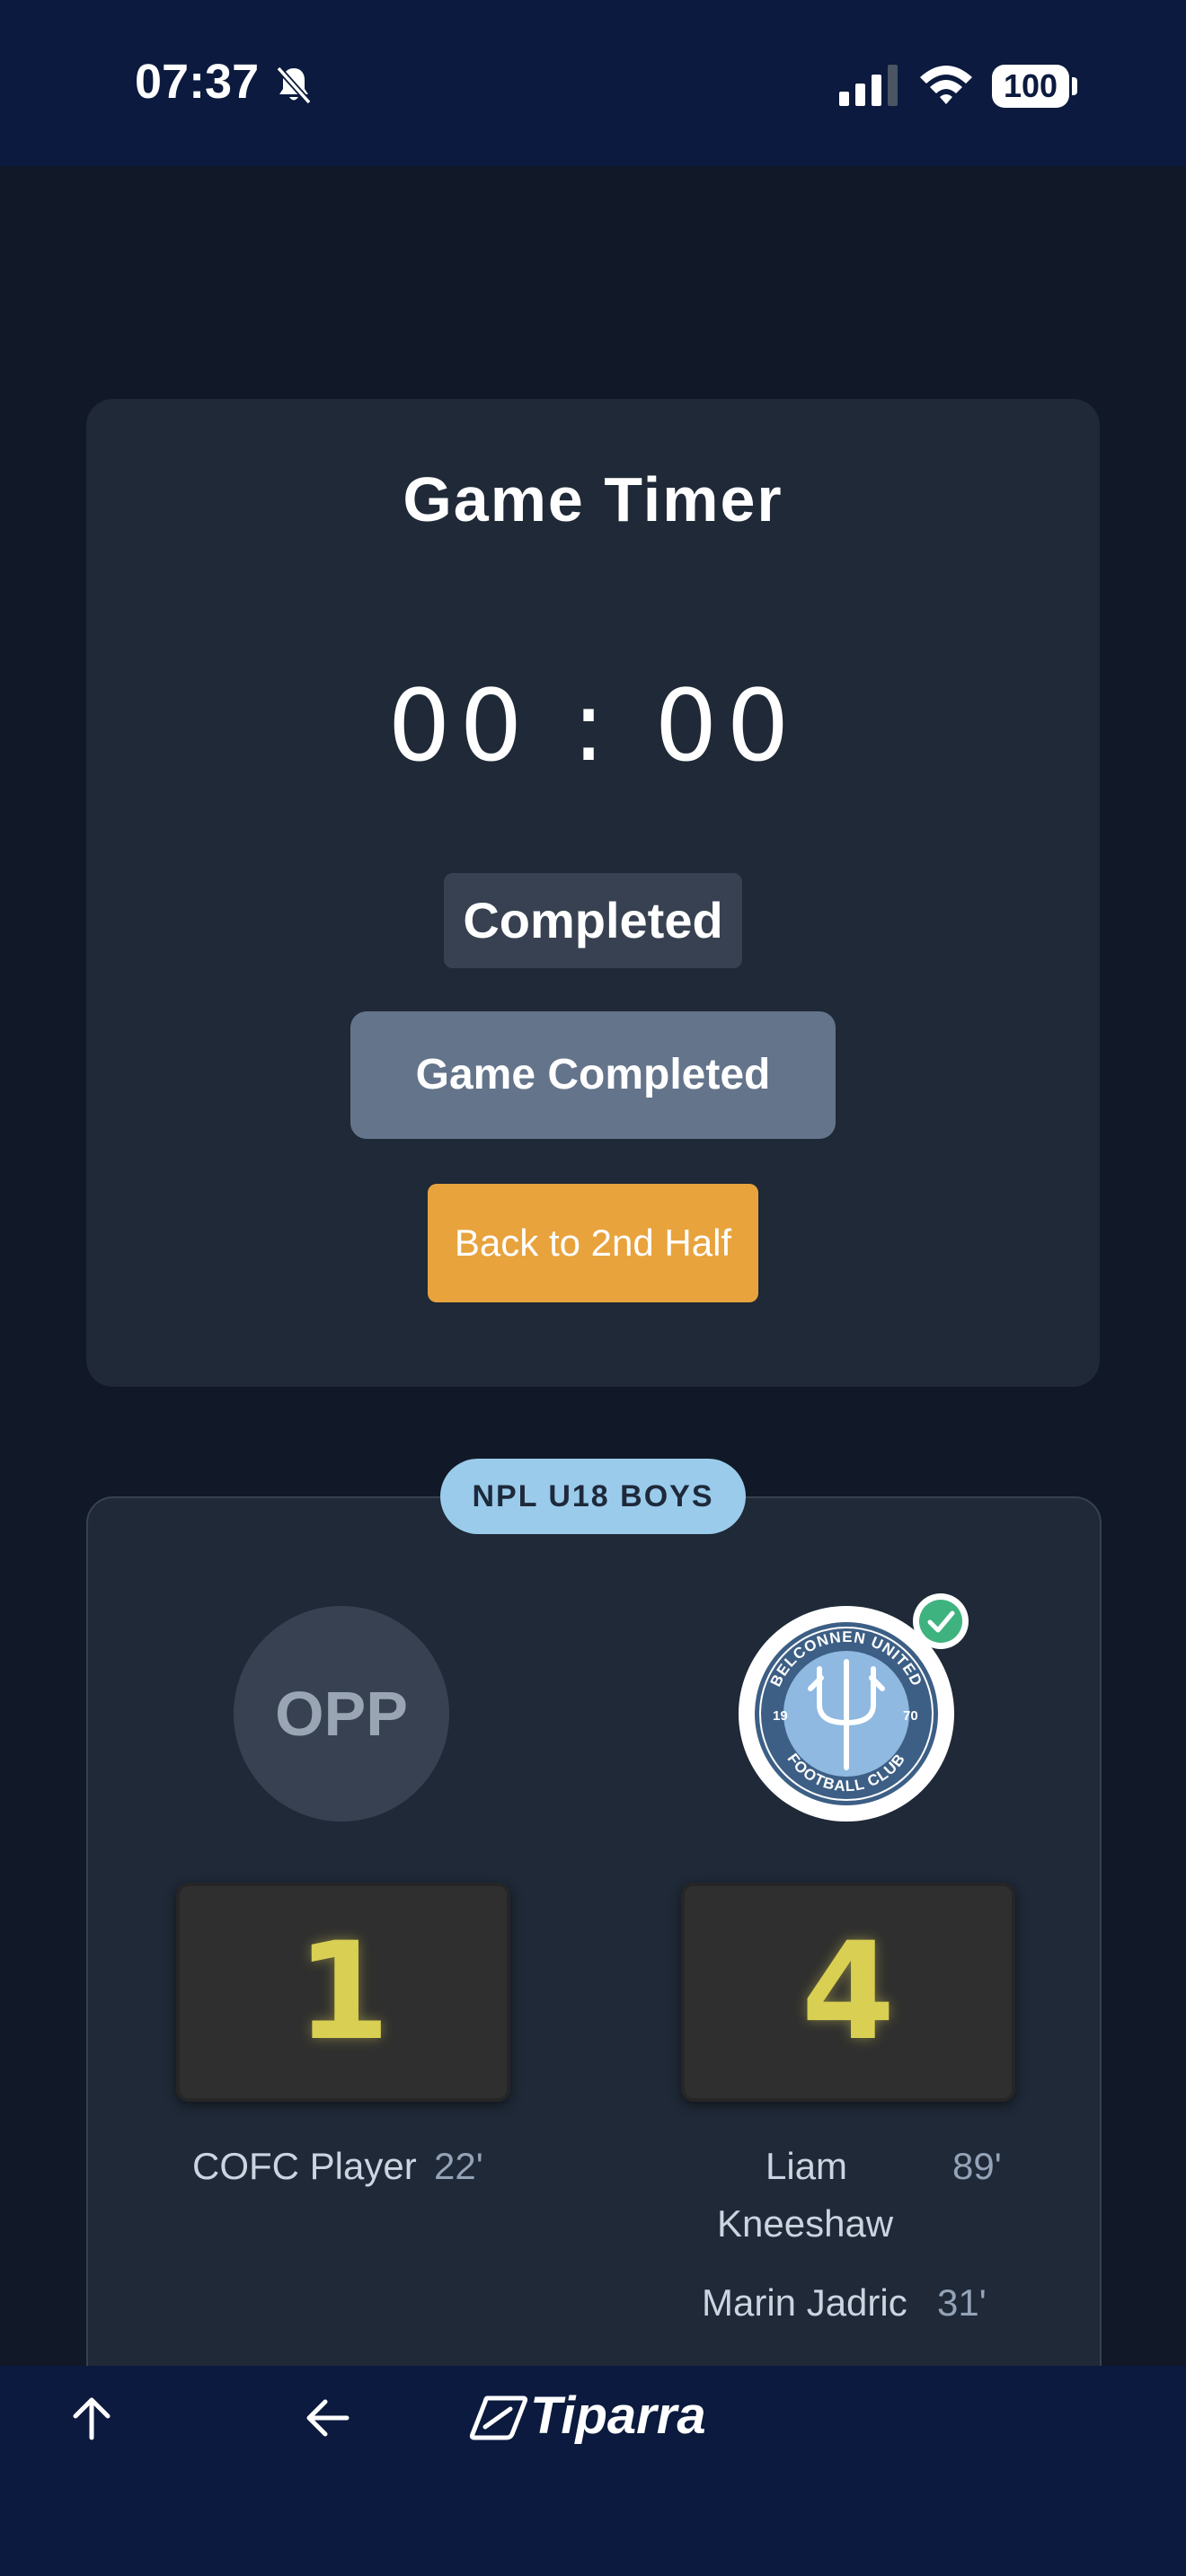 Image resolution: width=1186 pixels, height=2576 pixels. Describe the element at coordinates (304, 2166) in the screenshot. I see `home-scorer-name: COFC Player` at that location.